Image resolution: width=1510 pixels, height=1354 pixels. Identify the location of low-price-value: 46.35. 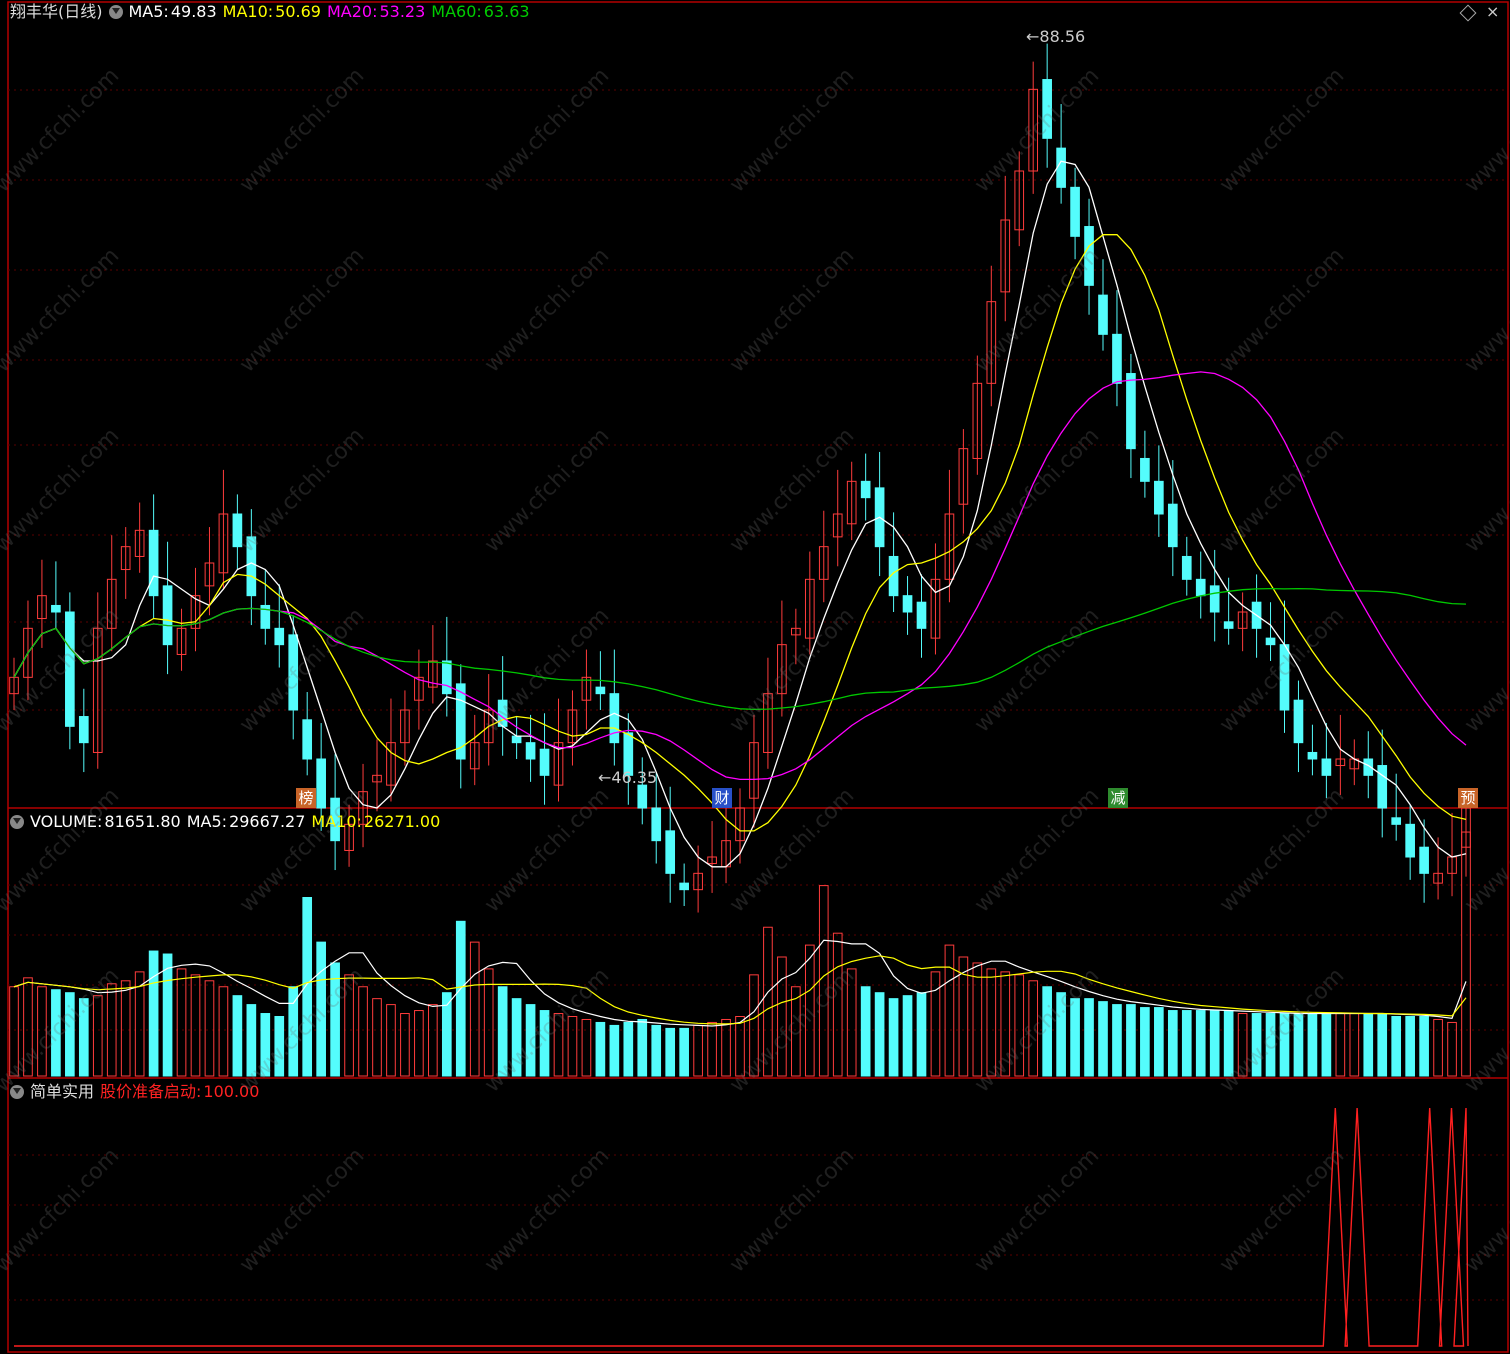
(634, 777).